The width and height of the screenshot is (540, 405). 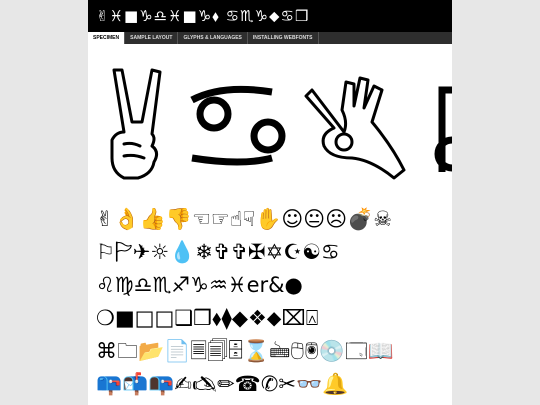 I want to click on cancer-sign-icon, so click(x=238, y=125).